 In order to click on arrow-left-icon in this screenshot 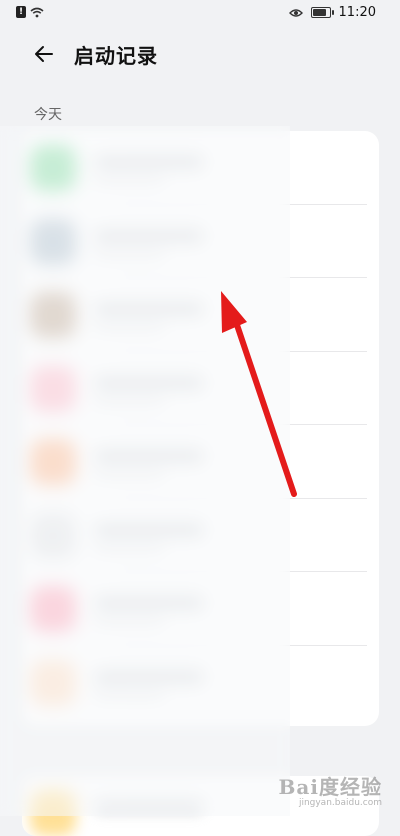, I will do `click(44, 54)`.